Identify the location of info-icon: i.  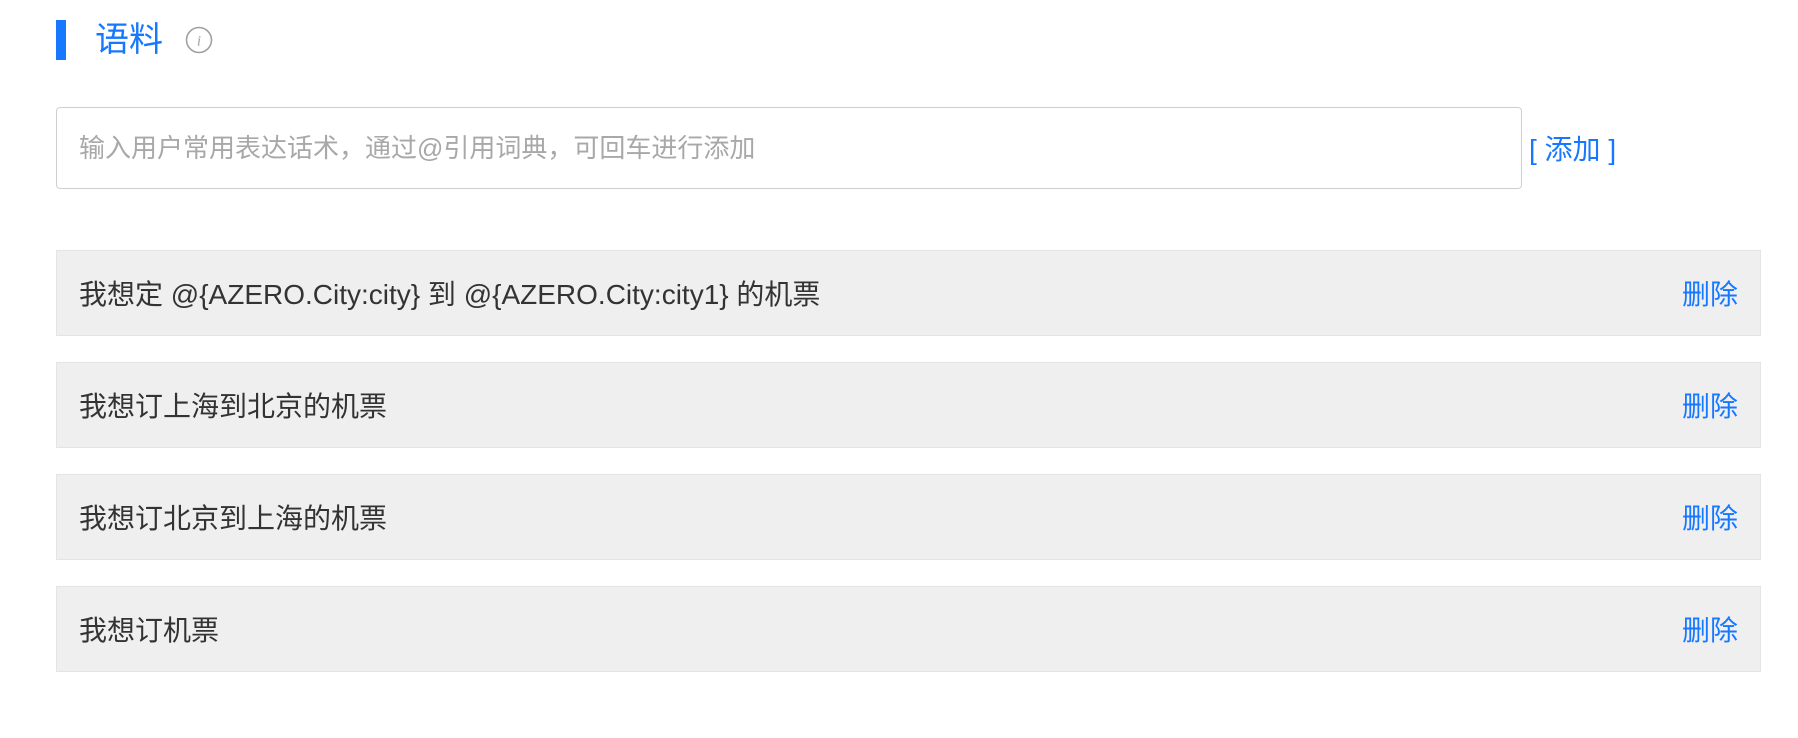
(199, 40).